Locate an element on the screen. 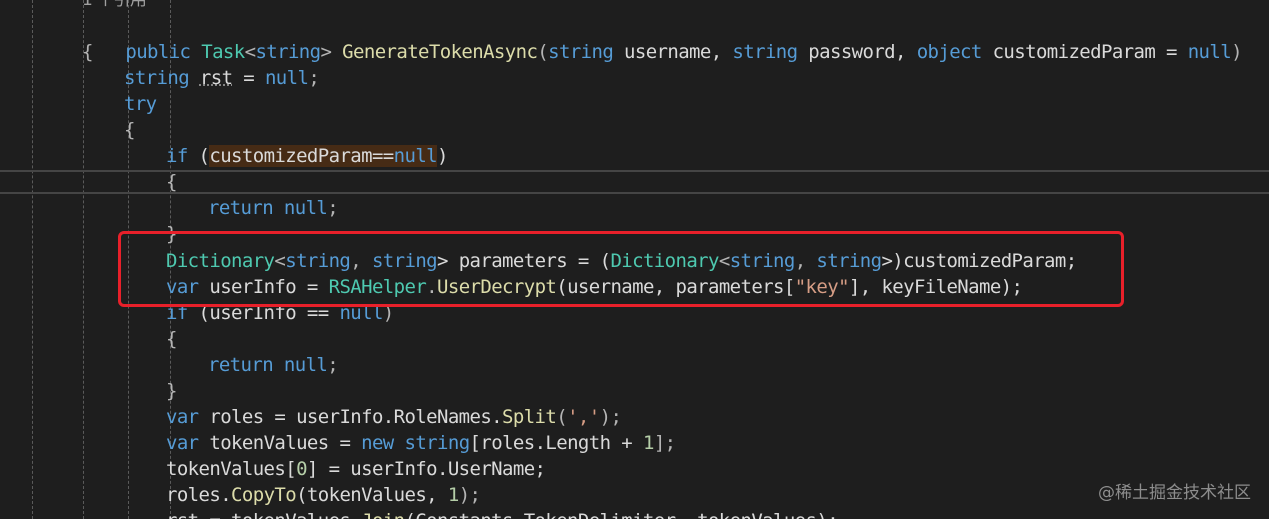  identifier-token: ] = userInfo.UserName; is located at coordinates (426, 469).